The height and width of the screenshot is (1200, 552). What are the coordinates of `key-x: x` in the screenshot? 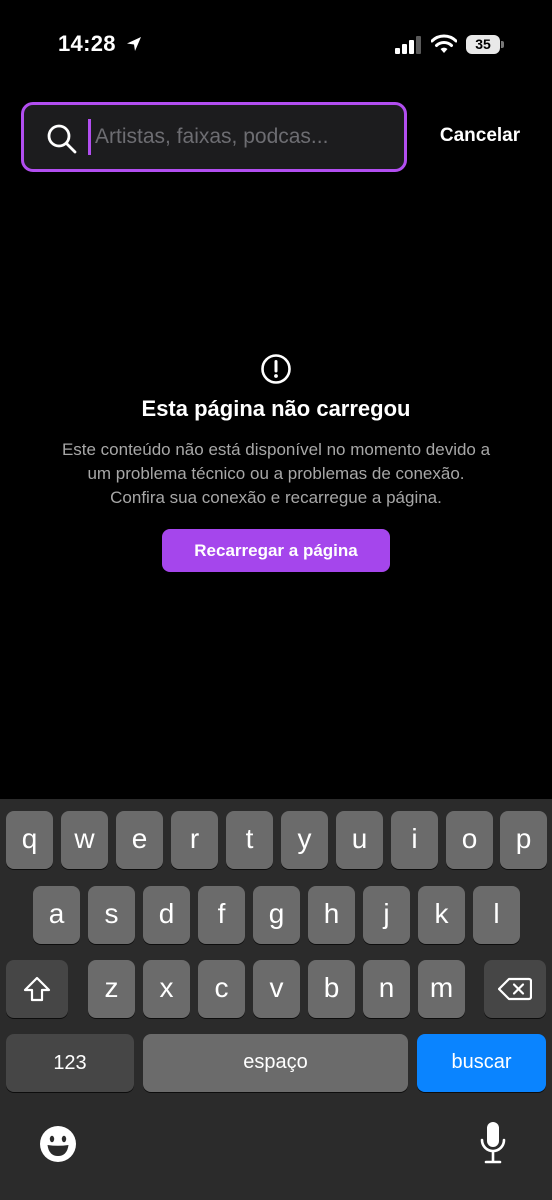 It's located at (166, 989).